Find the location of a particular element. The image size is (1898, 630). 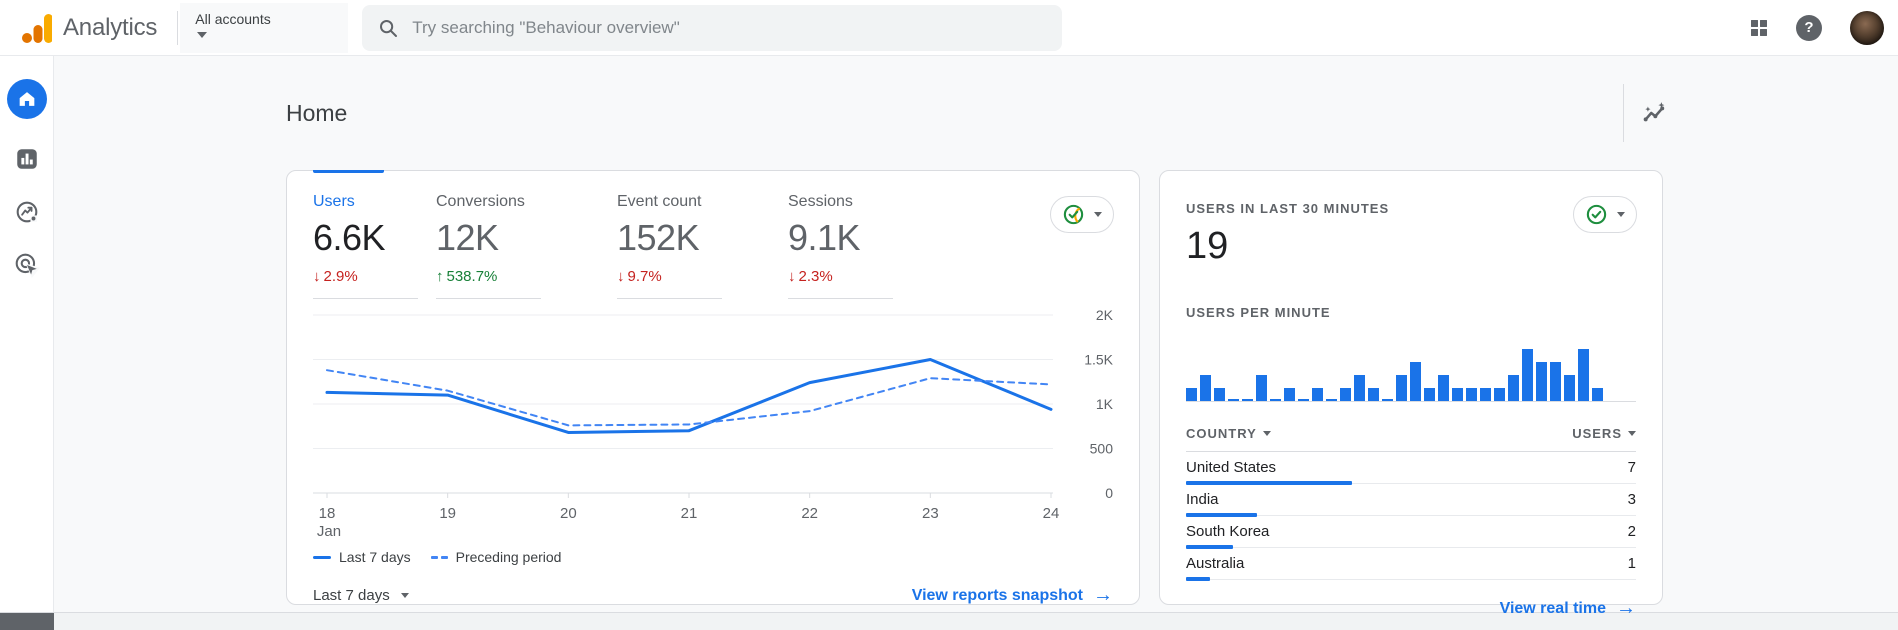

analytics-logo: Analytics is located at coordinates (89, 28).